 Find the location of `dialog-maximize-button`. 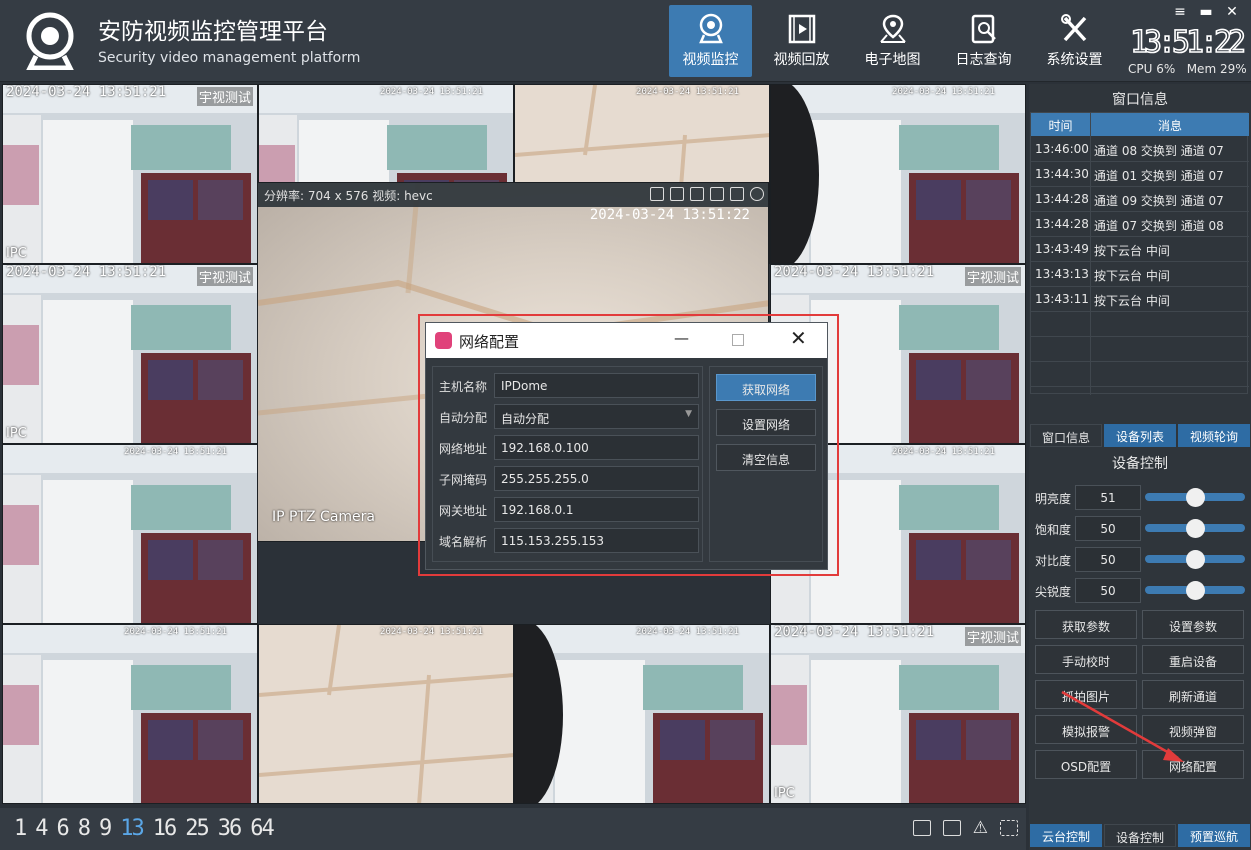

dialog-maximize-button is located at coordinates (738, 340).